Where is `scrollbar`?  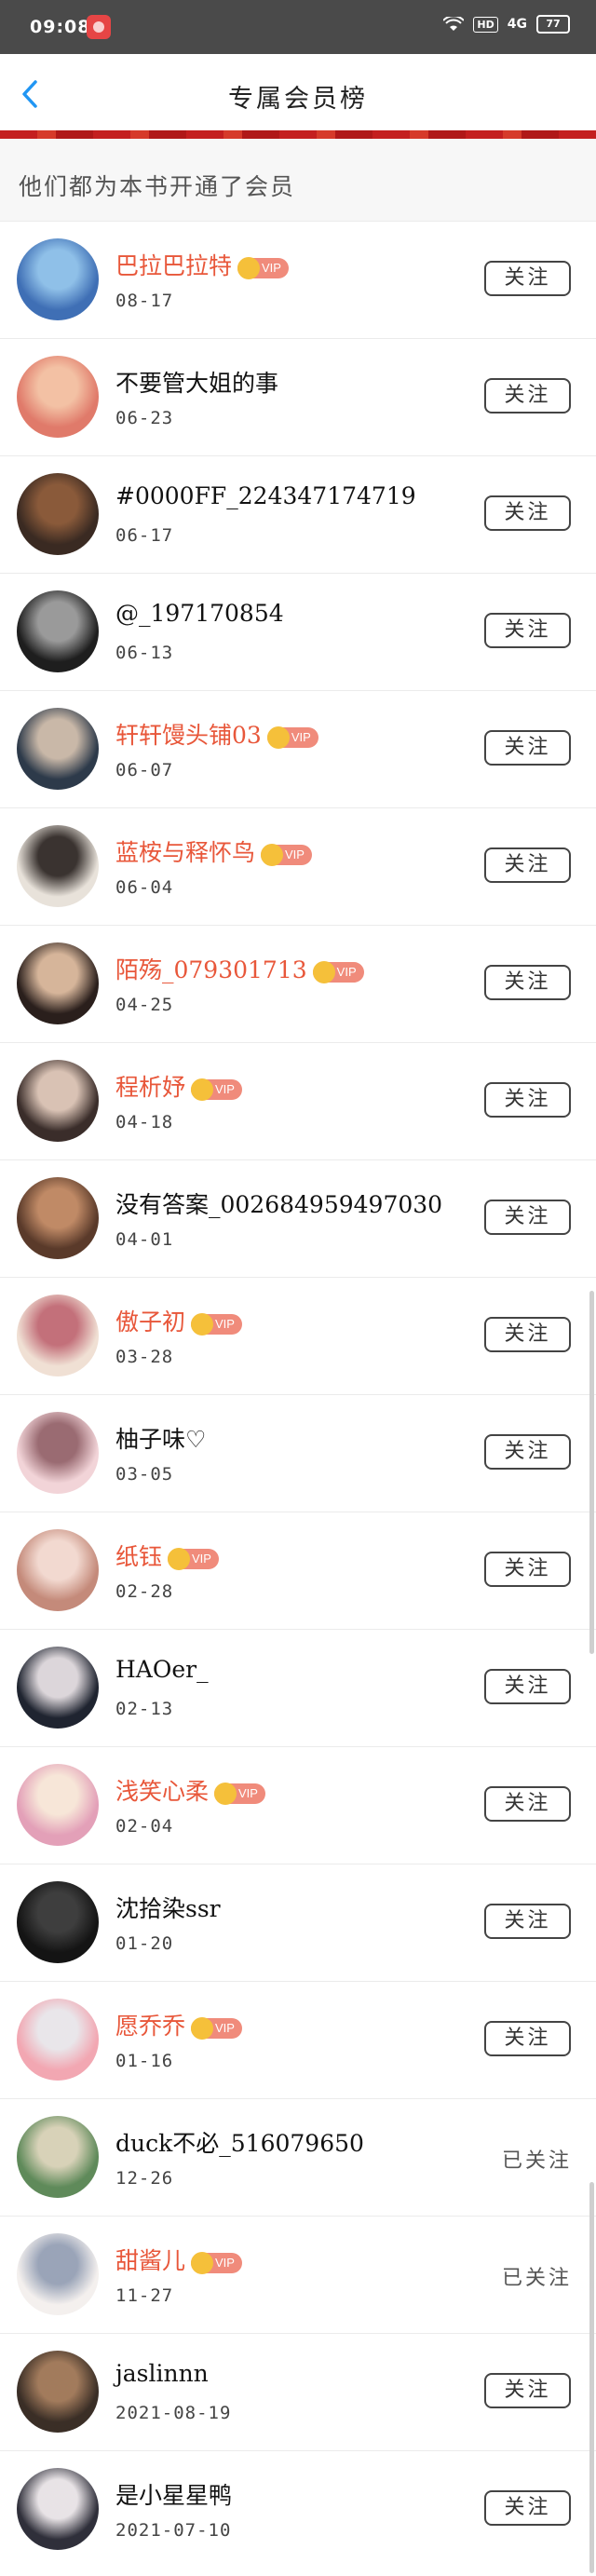 scrollbar is located at coordinates (592, 1472).